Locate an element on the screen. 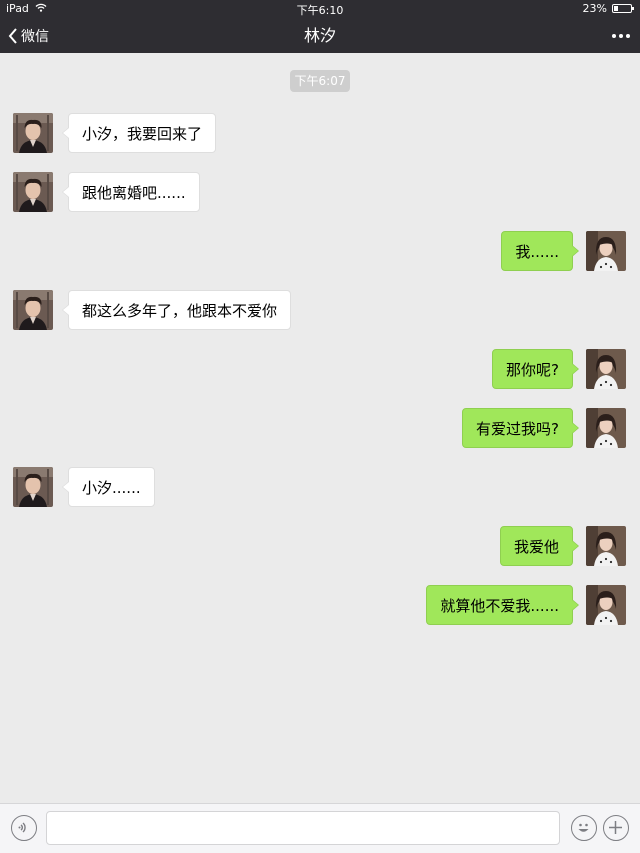 The image size is (640, 853). voice-icon is located at coordinates (22, 827).